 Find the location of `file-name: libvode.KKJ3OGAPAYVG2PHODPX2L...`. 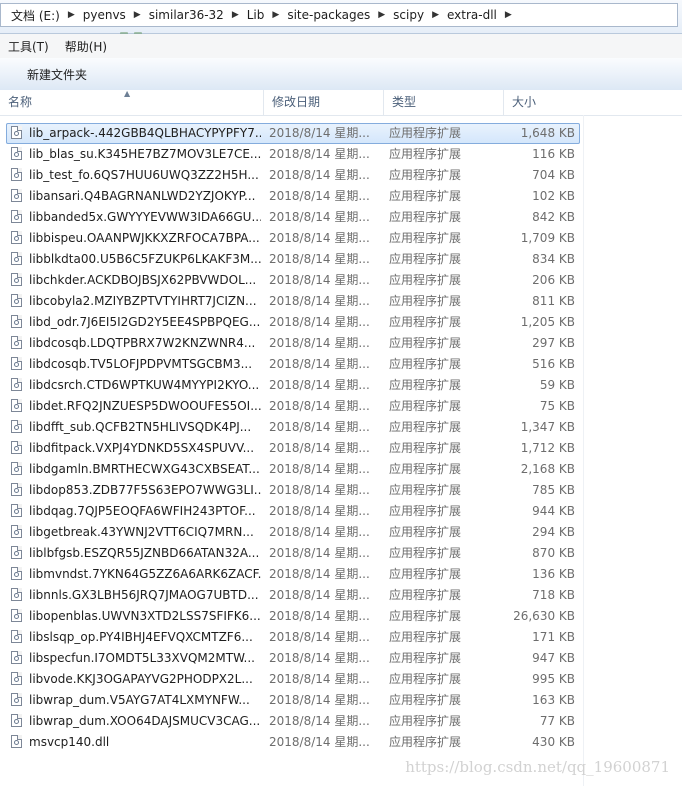

file-name: libvode.KKJ3OGAPAYVG2PHODPX2L... is located at coordinates (141, 679).